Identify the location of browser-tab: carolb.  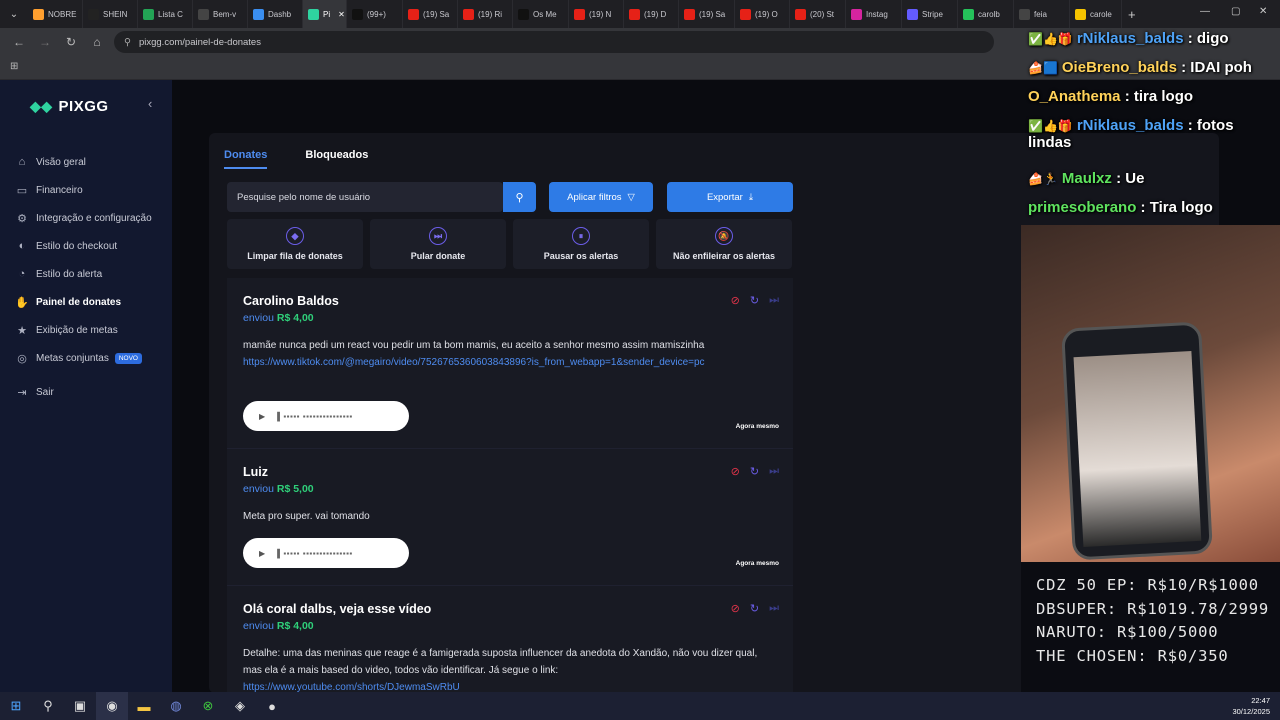
(986, 14).